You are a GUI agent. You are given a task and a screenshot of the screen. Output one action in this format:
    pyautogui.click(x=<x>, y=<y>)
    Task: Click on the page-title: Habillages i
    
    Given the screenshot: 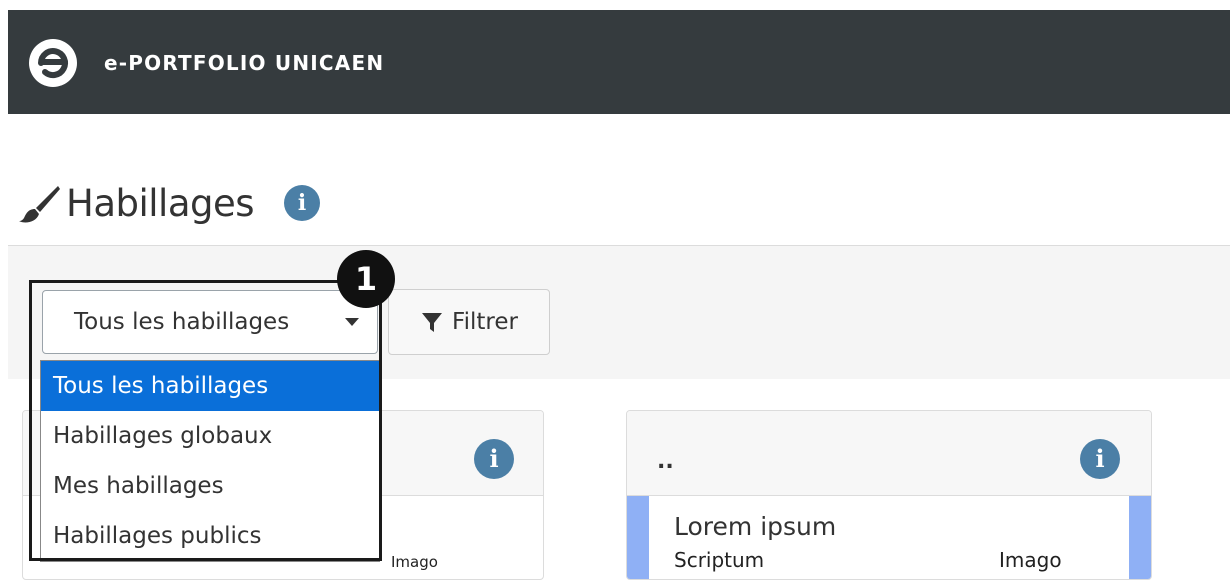 What is the action you would take?
    pyautogui.click(x=169, y=203)
    